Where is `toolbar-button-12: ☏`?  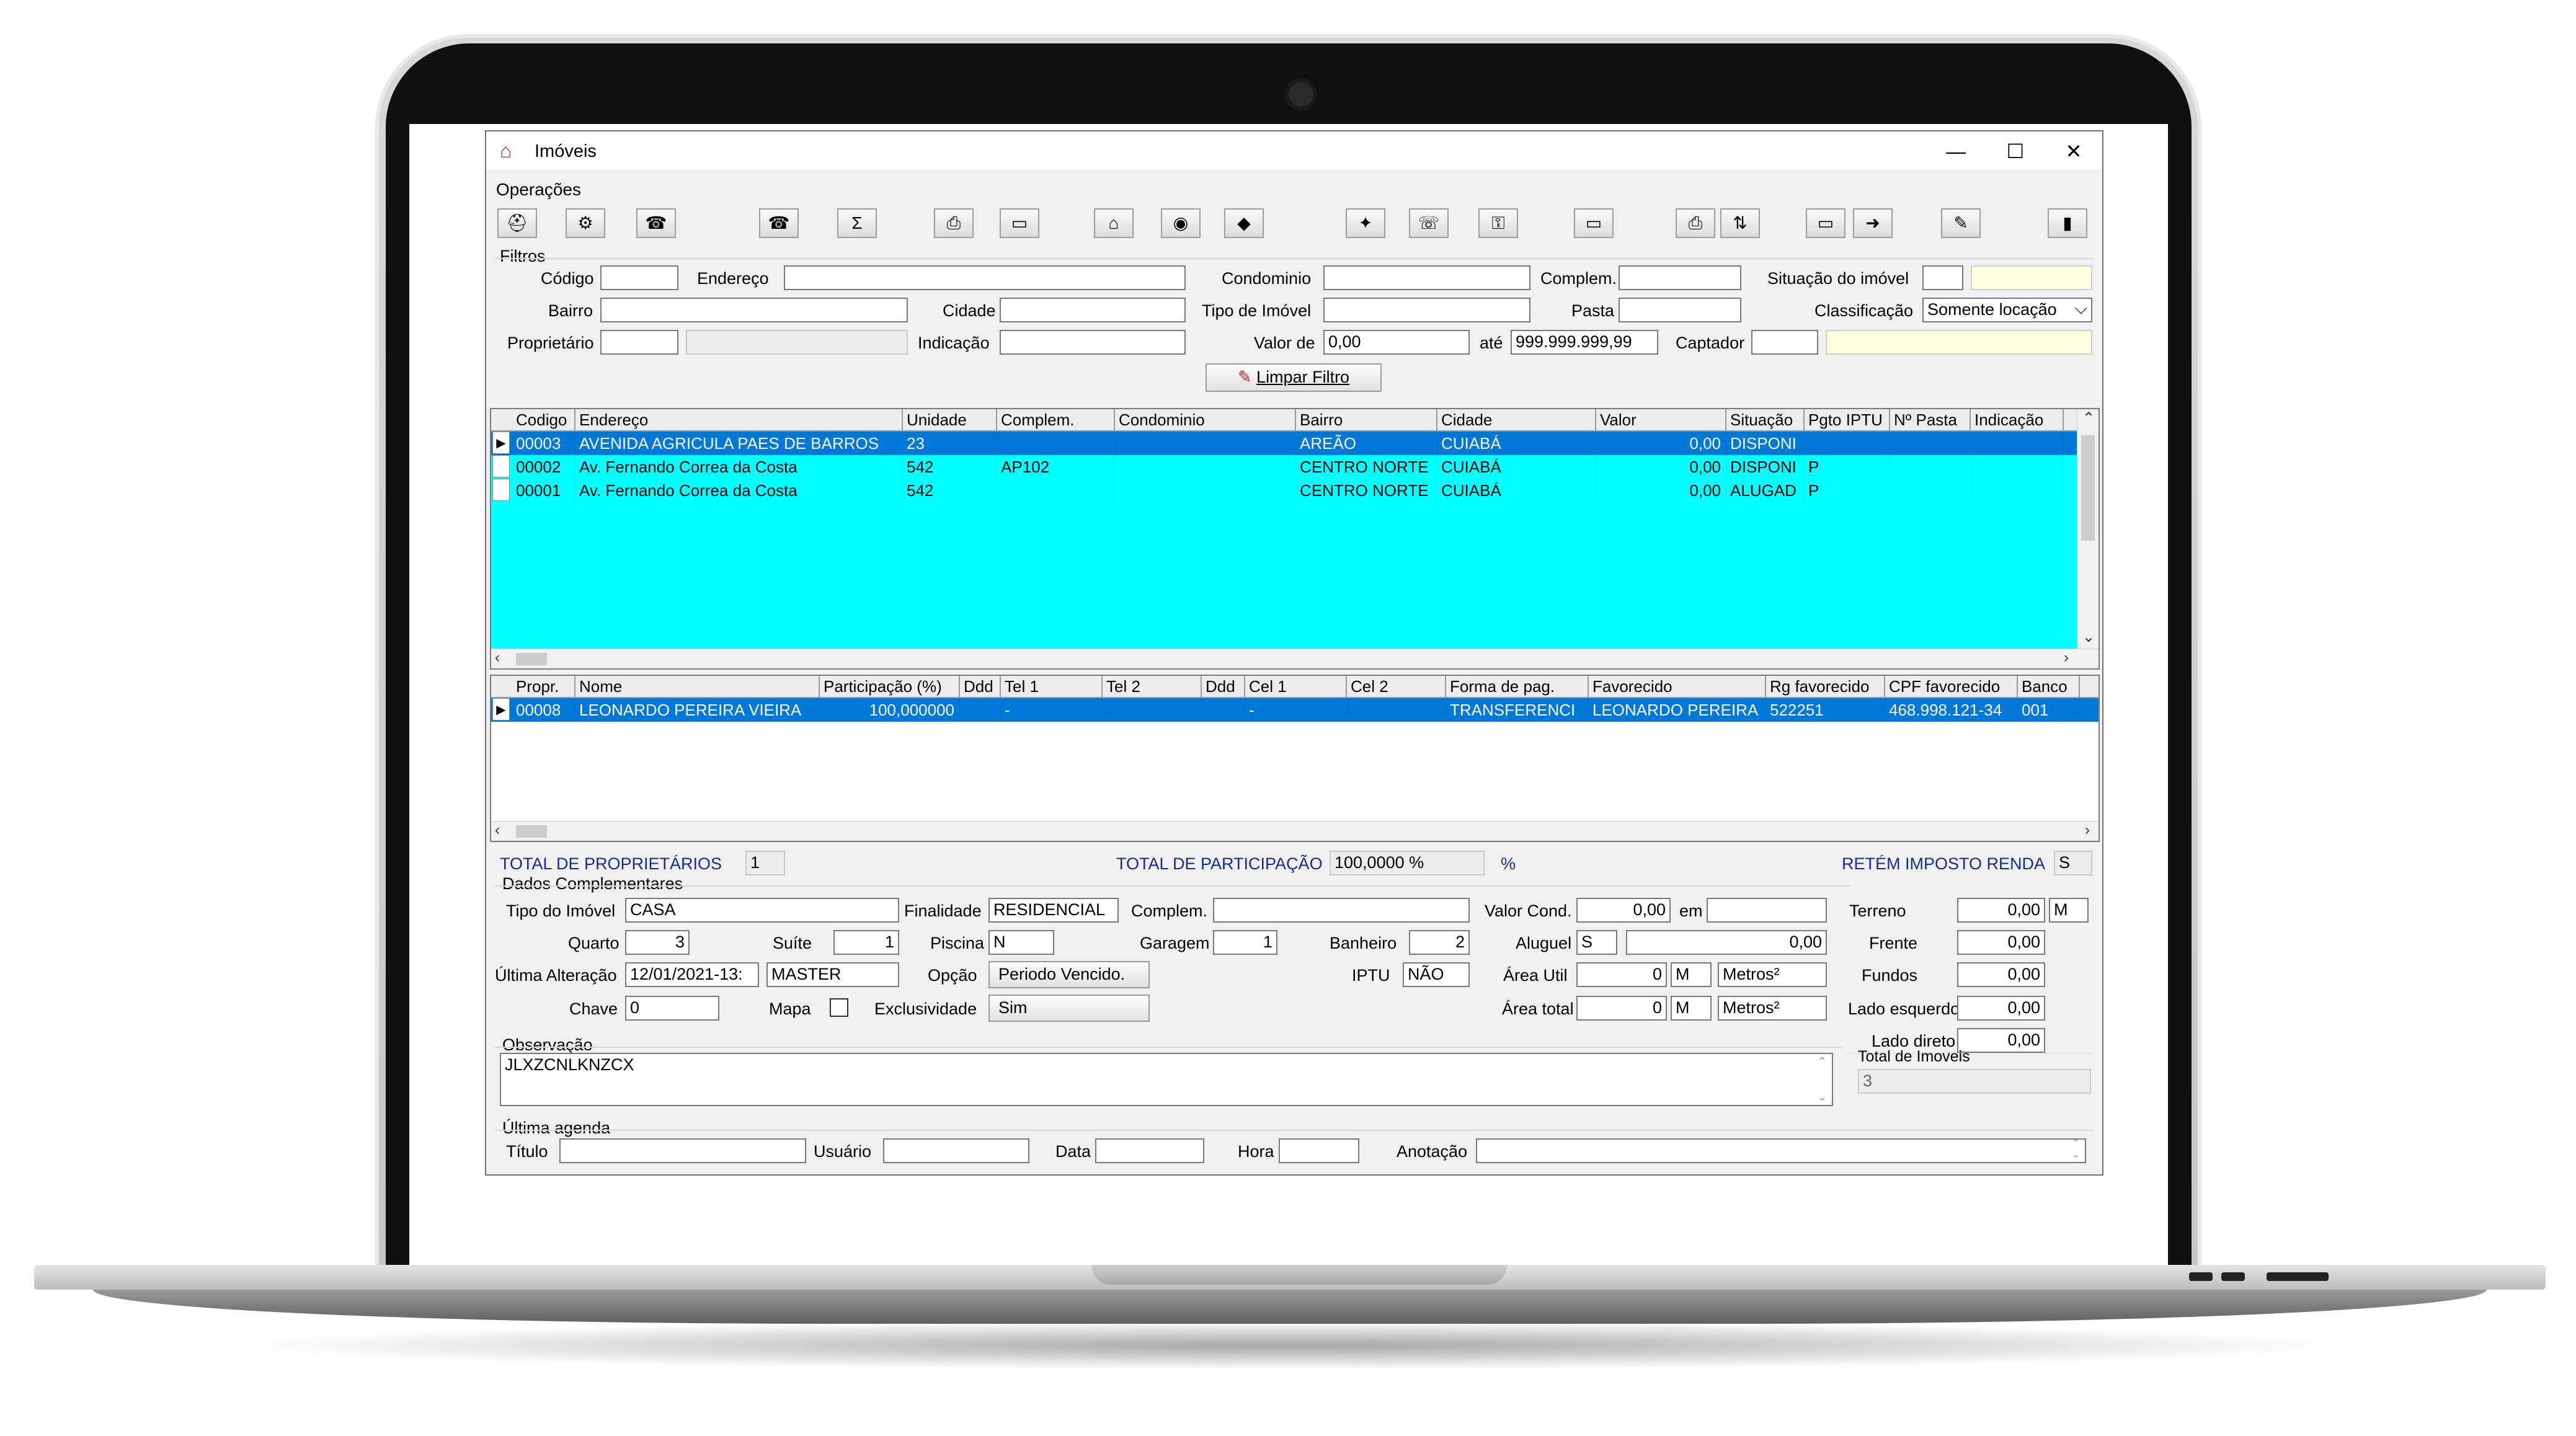 toolbar-button-12: ☏ is located at coordinates (1429, 223).